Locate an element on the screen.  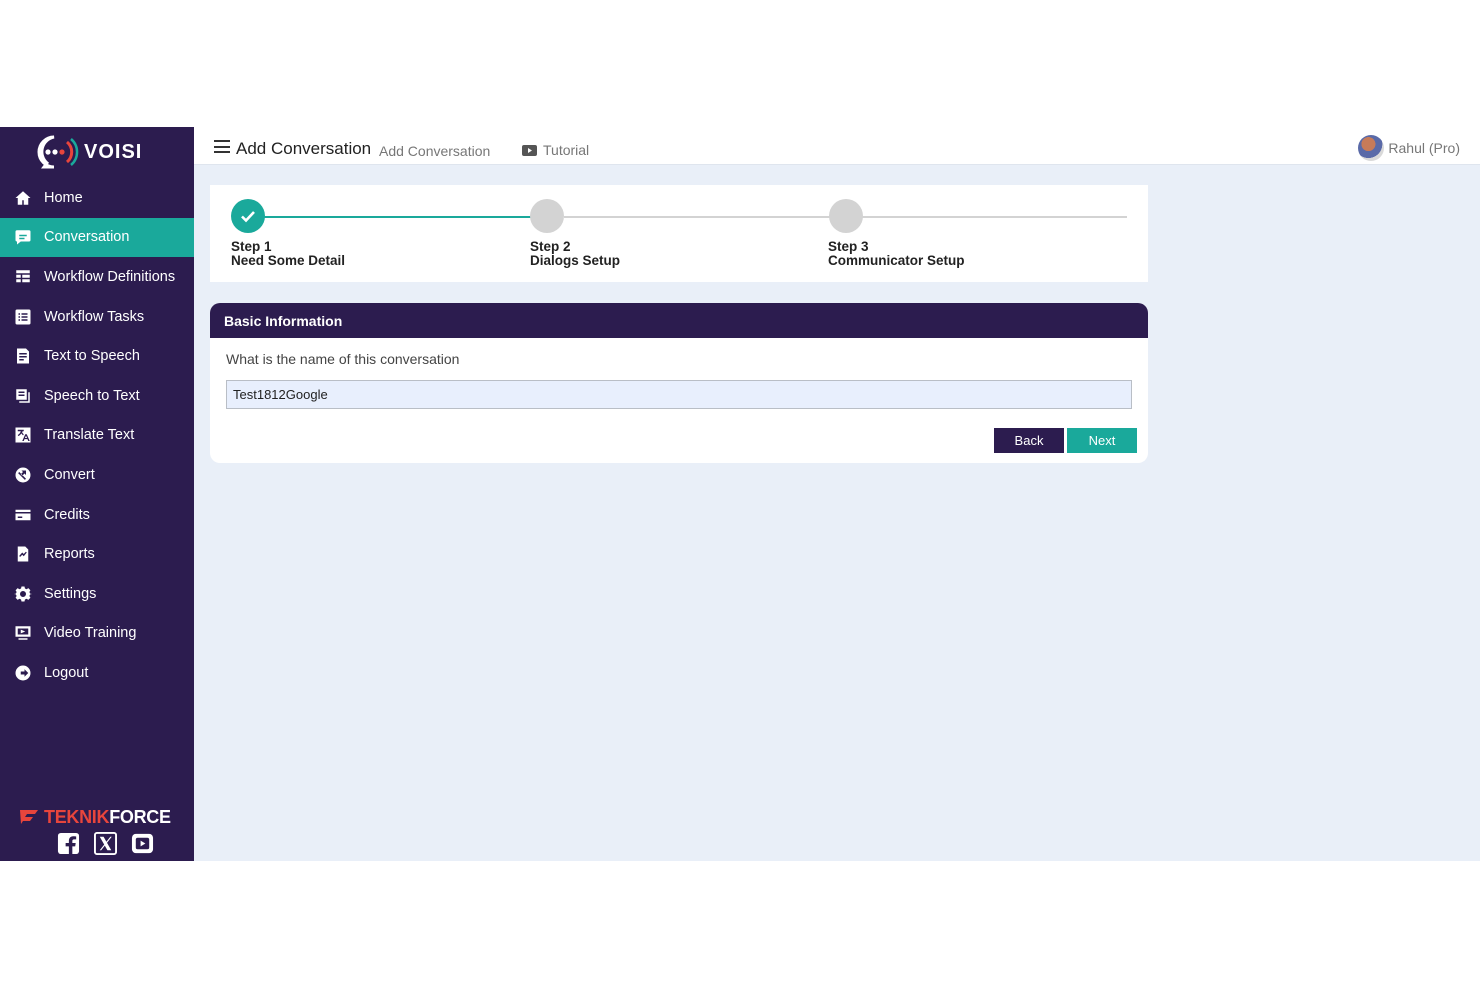
conversation-name-input is located at coordinates (679, 394).